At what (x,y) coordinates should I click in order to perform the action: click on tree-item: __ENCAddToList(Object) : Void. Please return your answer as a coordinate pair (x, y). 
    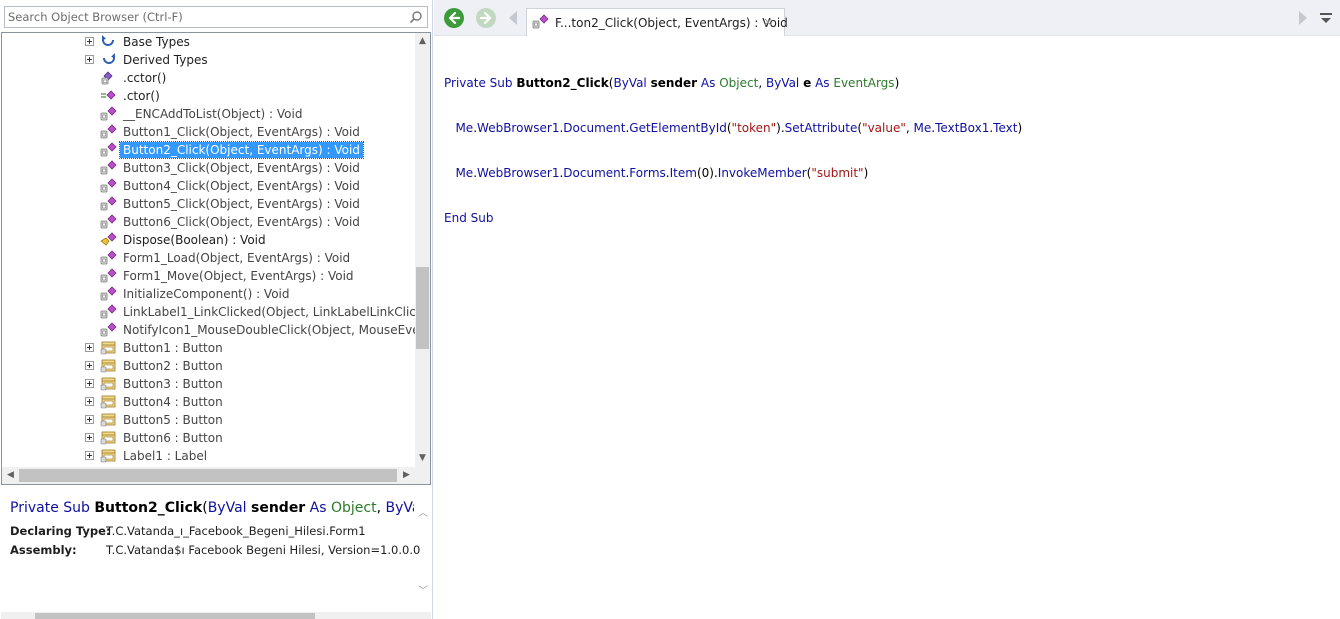
    Looking at the image, I should click on (209, 114).